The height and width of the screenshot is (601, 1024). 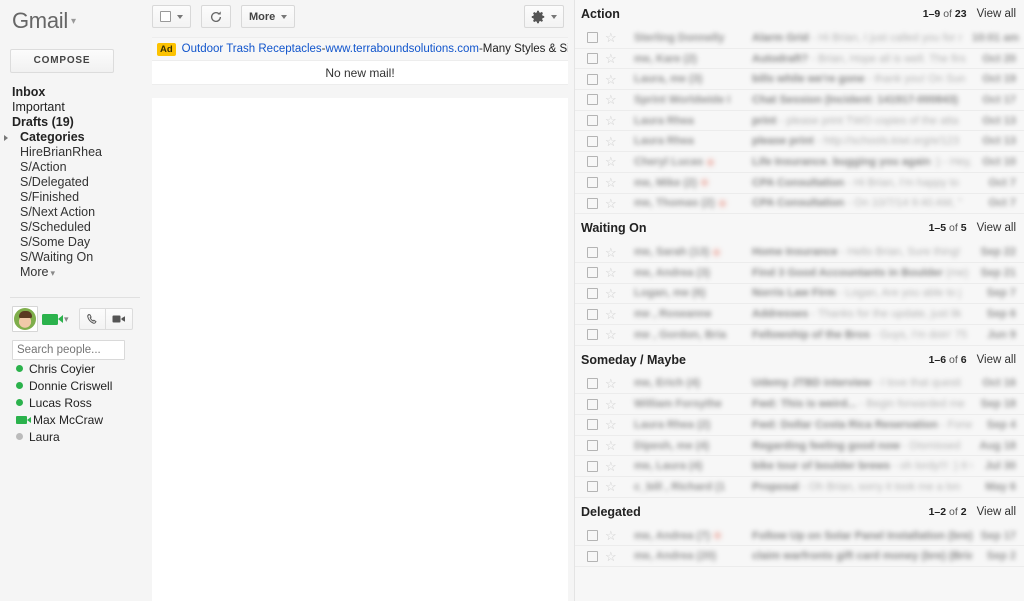 I want to click on select-all-dropdown-button, so click(x=171, y=16).